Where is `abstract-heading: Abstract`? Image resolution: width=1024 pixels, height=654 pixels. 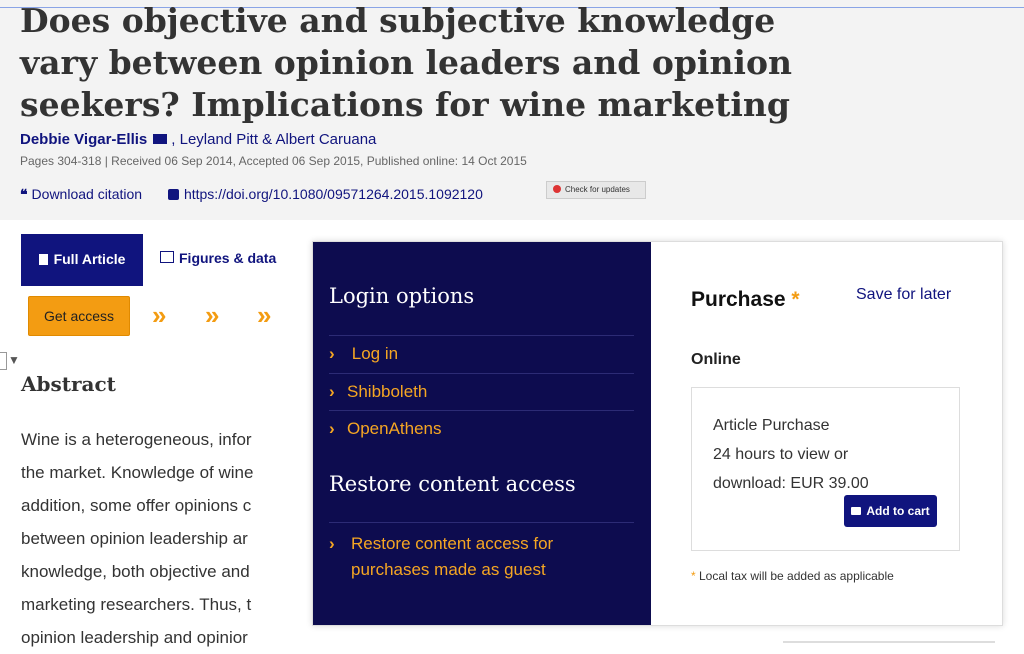 abstract-heading: Abstract is located at coordinates (68, 384).